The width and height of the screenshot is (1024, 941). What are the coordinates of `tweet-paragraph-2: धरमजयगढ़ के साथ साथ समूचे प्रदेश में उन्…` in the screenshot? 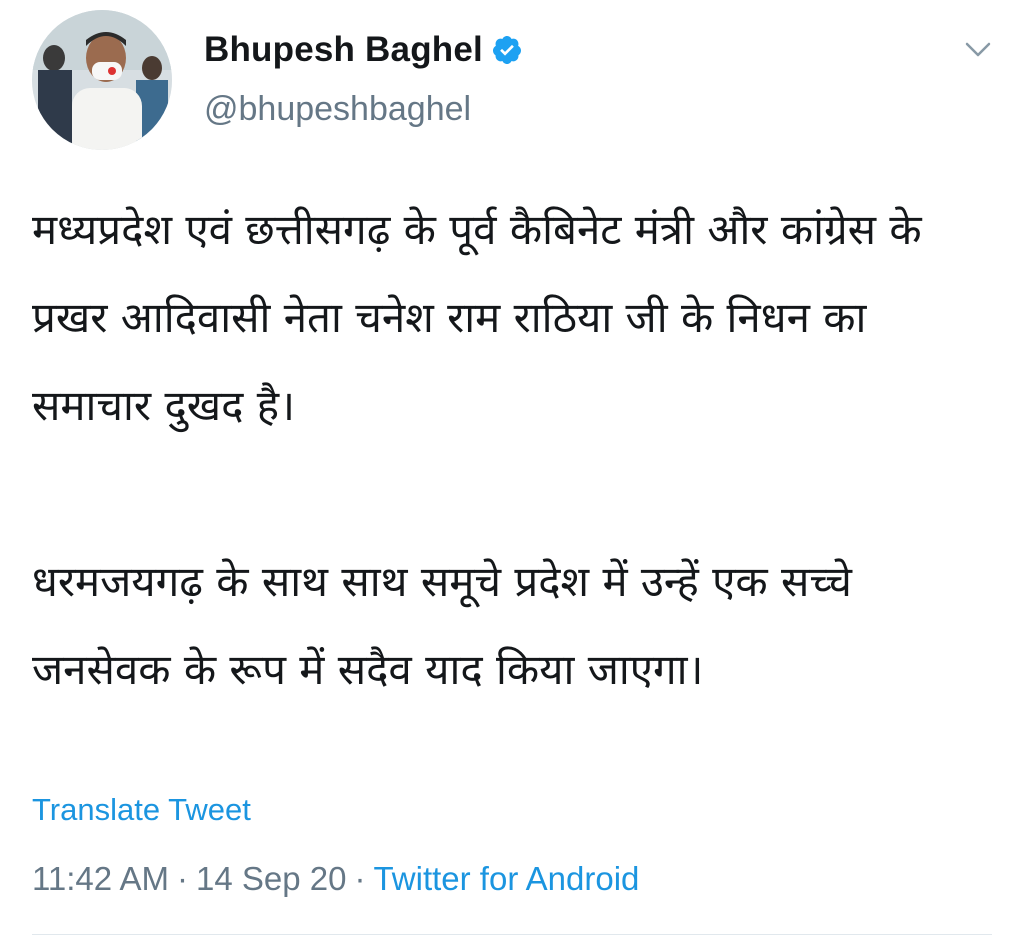 It's located at (442, 625).